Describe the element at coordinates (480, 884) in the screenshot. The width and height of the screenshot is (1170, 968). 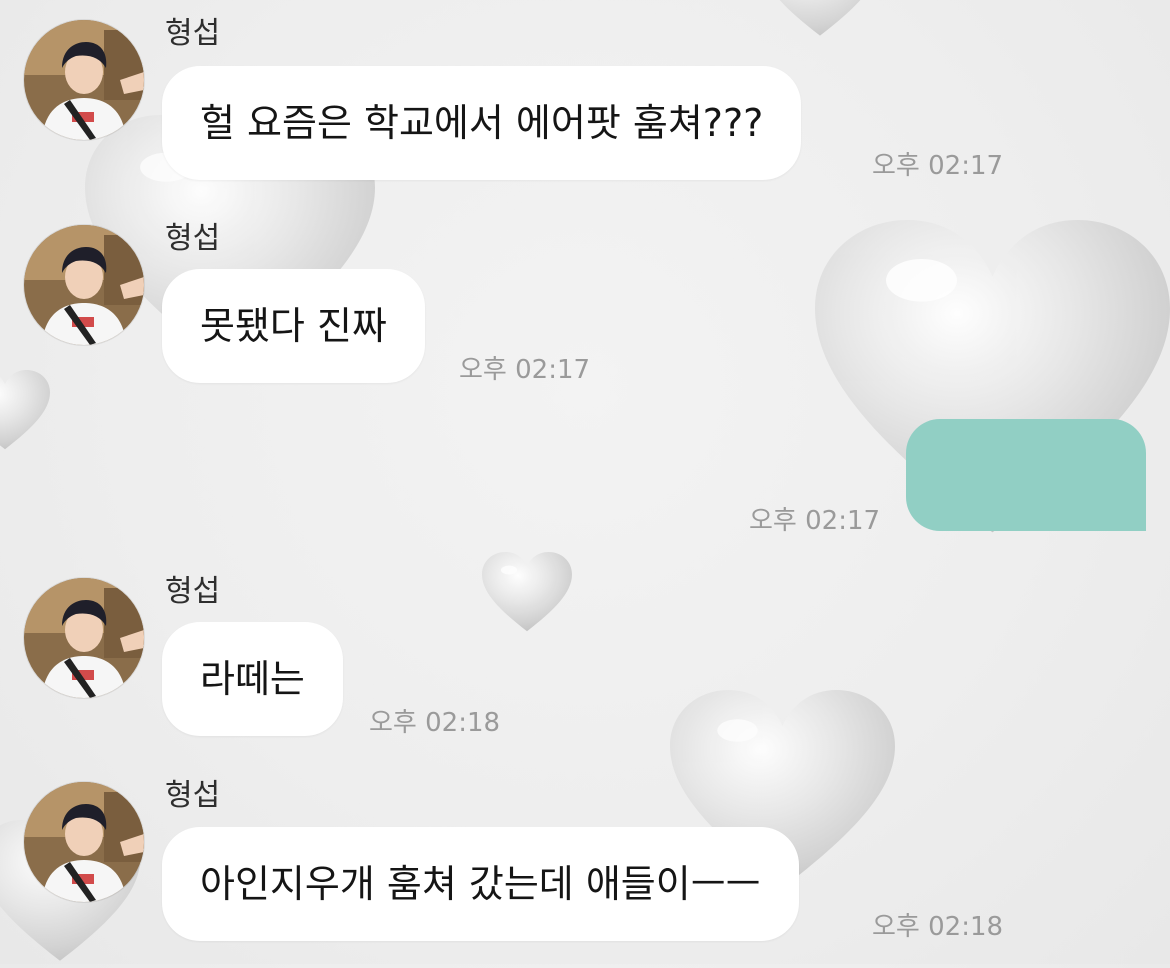
I see `message-bubble: 아인지우개 훔쳐 갔는데 애들이ㅡㅡ` at that location.